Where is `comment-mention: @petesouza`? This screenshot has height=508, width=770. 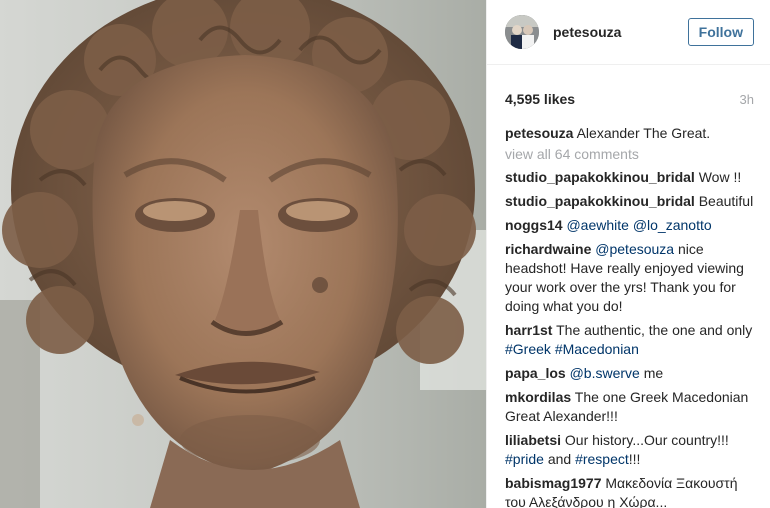
comment-mention: @petesouza is located at coordinates (634, 249).